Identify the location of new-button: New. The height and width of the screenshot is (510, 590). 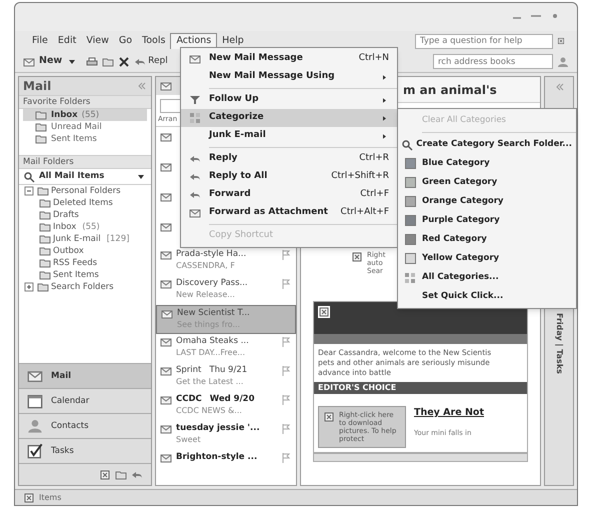
(50, 61).